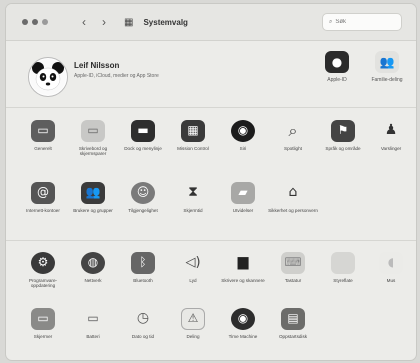 The height and width of the screenshot is (363, 420). I want to click on pref-sharing: ⚠ Deling, so click(193, 323).